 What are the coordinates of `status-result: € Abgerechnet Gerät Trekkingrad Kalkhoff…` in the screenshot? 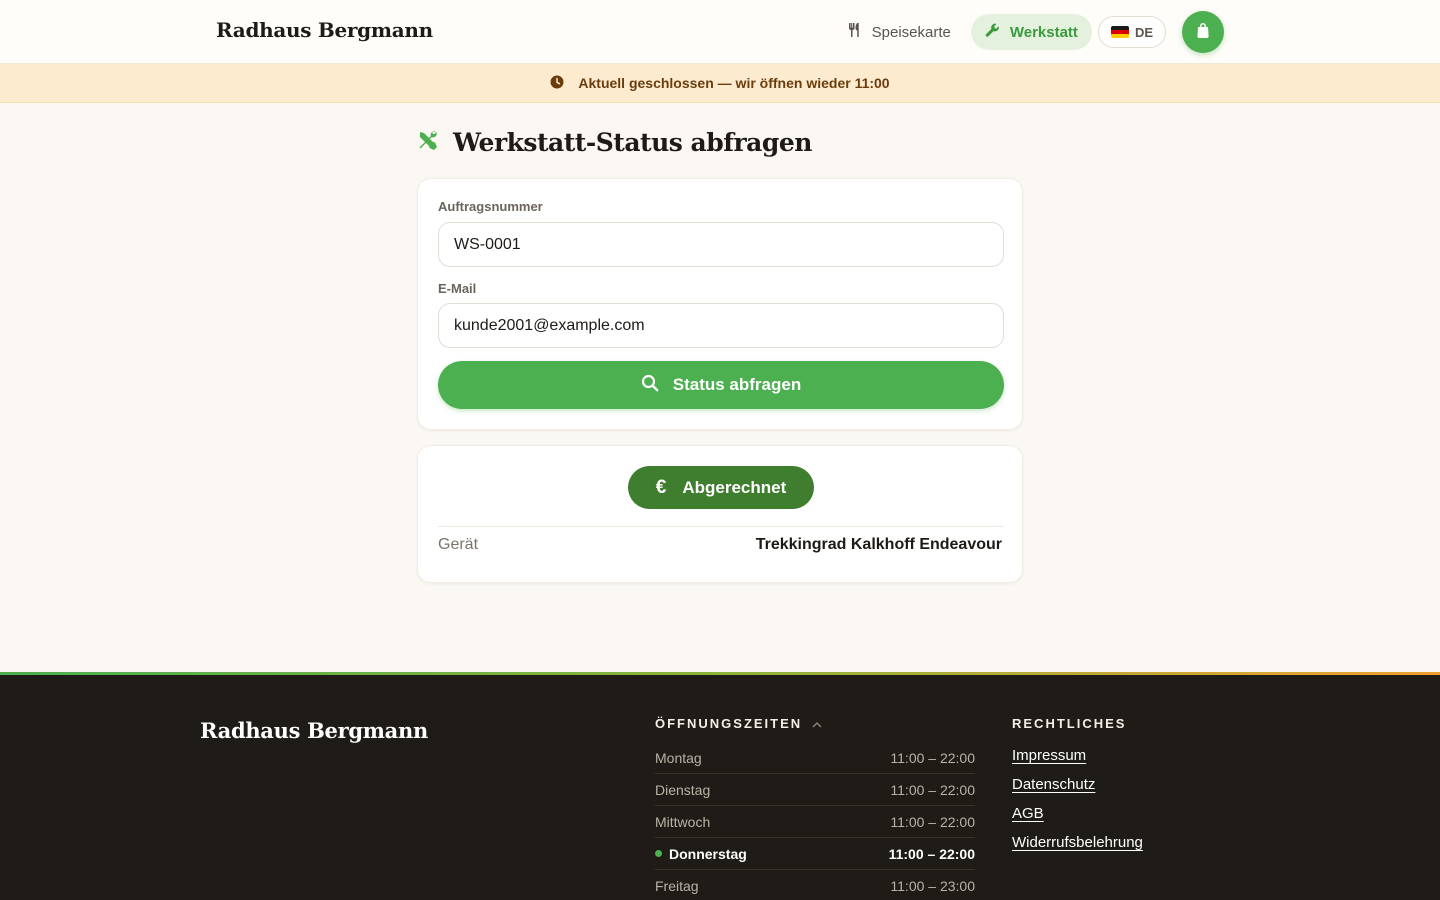 It's located at (720, 514).